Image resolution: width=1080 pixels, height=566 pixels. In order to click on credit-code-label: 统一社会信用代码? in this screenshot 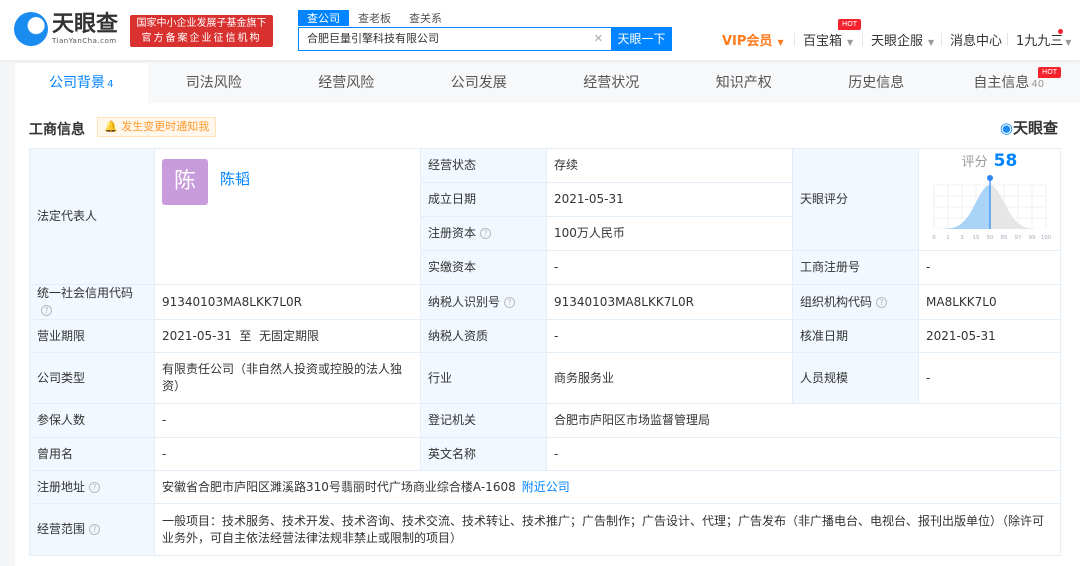, I will do `click(92, 302)`.